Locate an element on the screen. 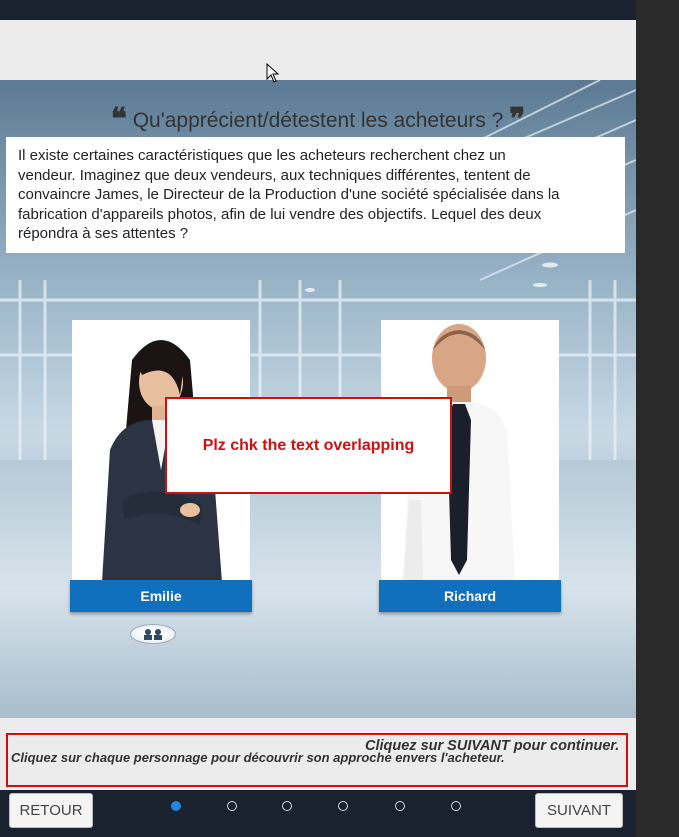  review-note-text: Plz chk the text overlapping is located at coordinates (308, 445).